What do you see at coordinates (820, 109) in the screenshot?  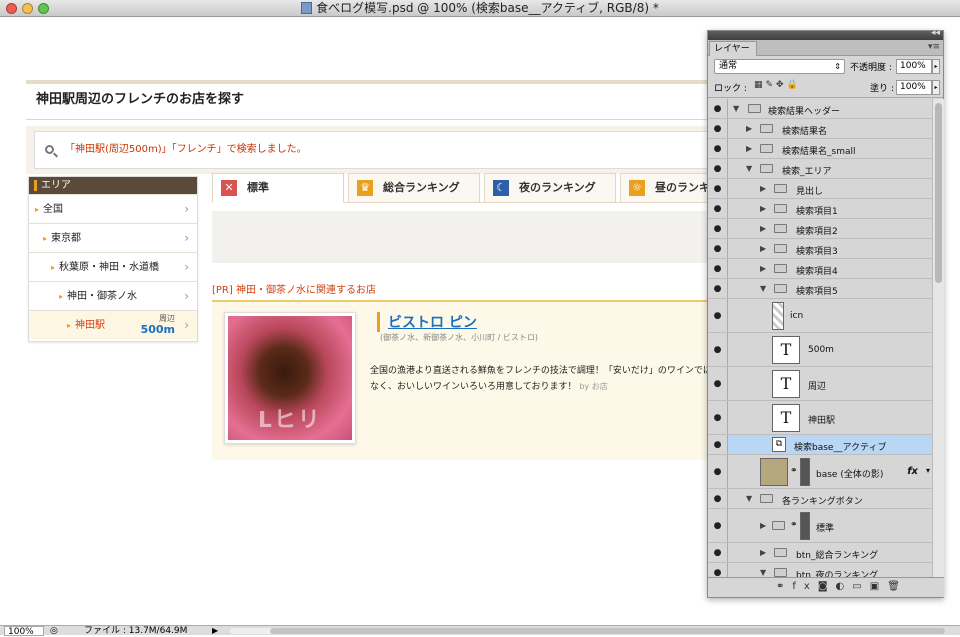 I see `layer-row: ● ▼ 検索結果ヘッダー` at bounding box center [820, 109].